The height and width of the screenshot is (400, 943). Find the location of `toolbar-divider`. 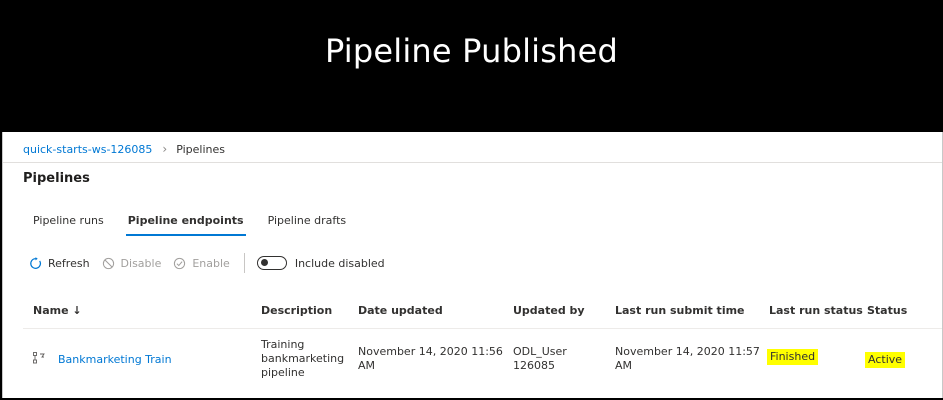

toolbar-divider is located at coordinates (244, 263).